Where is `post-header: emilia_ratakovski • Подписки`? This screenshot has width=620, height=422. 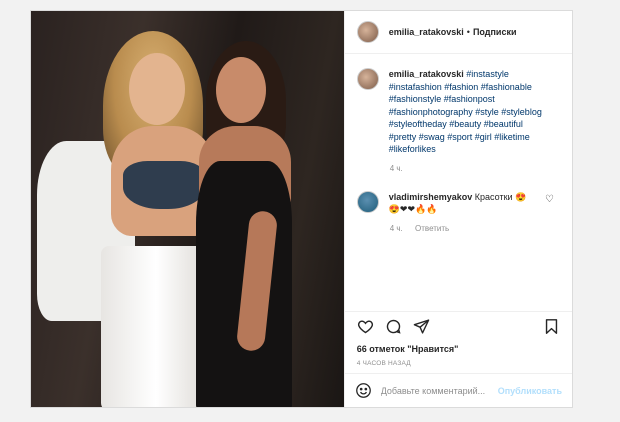
post-header: emilia_ratakovski • Подписки is located at coordinates (458, 32).